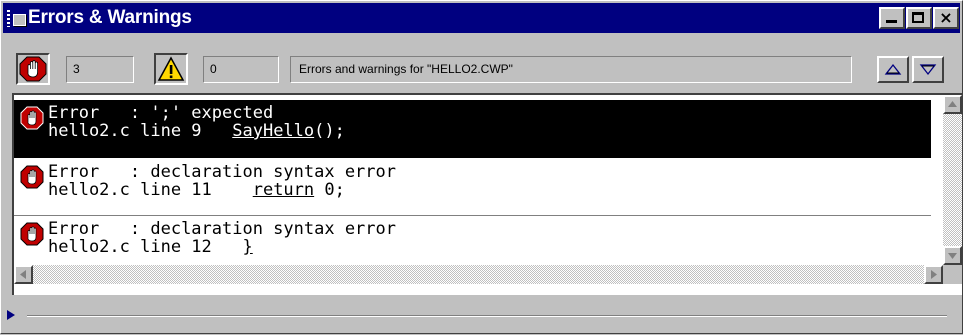  I want to click on vertical-scrollbar, so click(952, 180).